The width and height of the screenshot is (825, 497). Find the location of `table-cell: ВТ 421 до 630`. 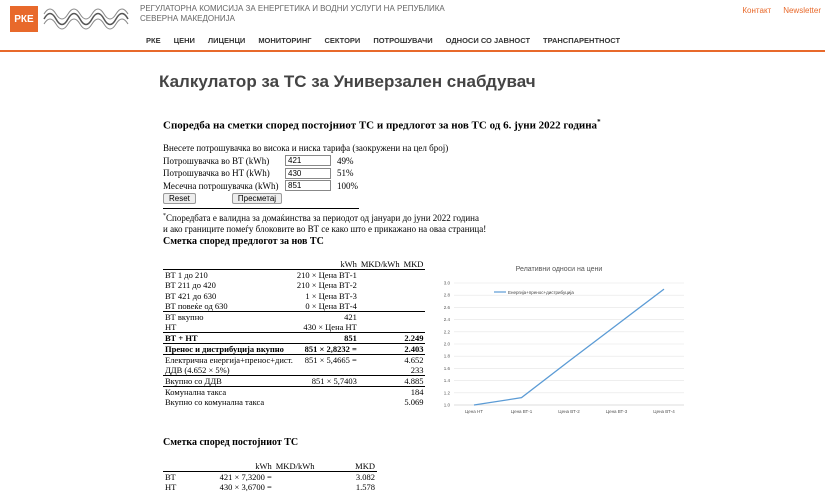

table-cell: ВТ 421 до 630 is located at coordinates (191, 295).